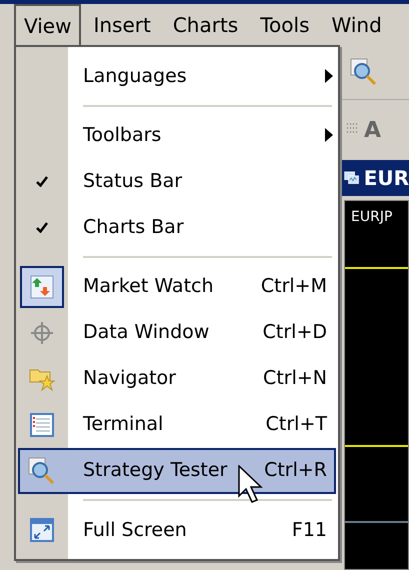 The width and height of the screenshot is (409, 570). I want to click on menu-entry: Charts Bar, so click(177, 227).